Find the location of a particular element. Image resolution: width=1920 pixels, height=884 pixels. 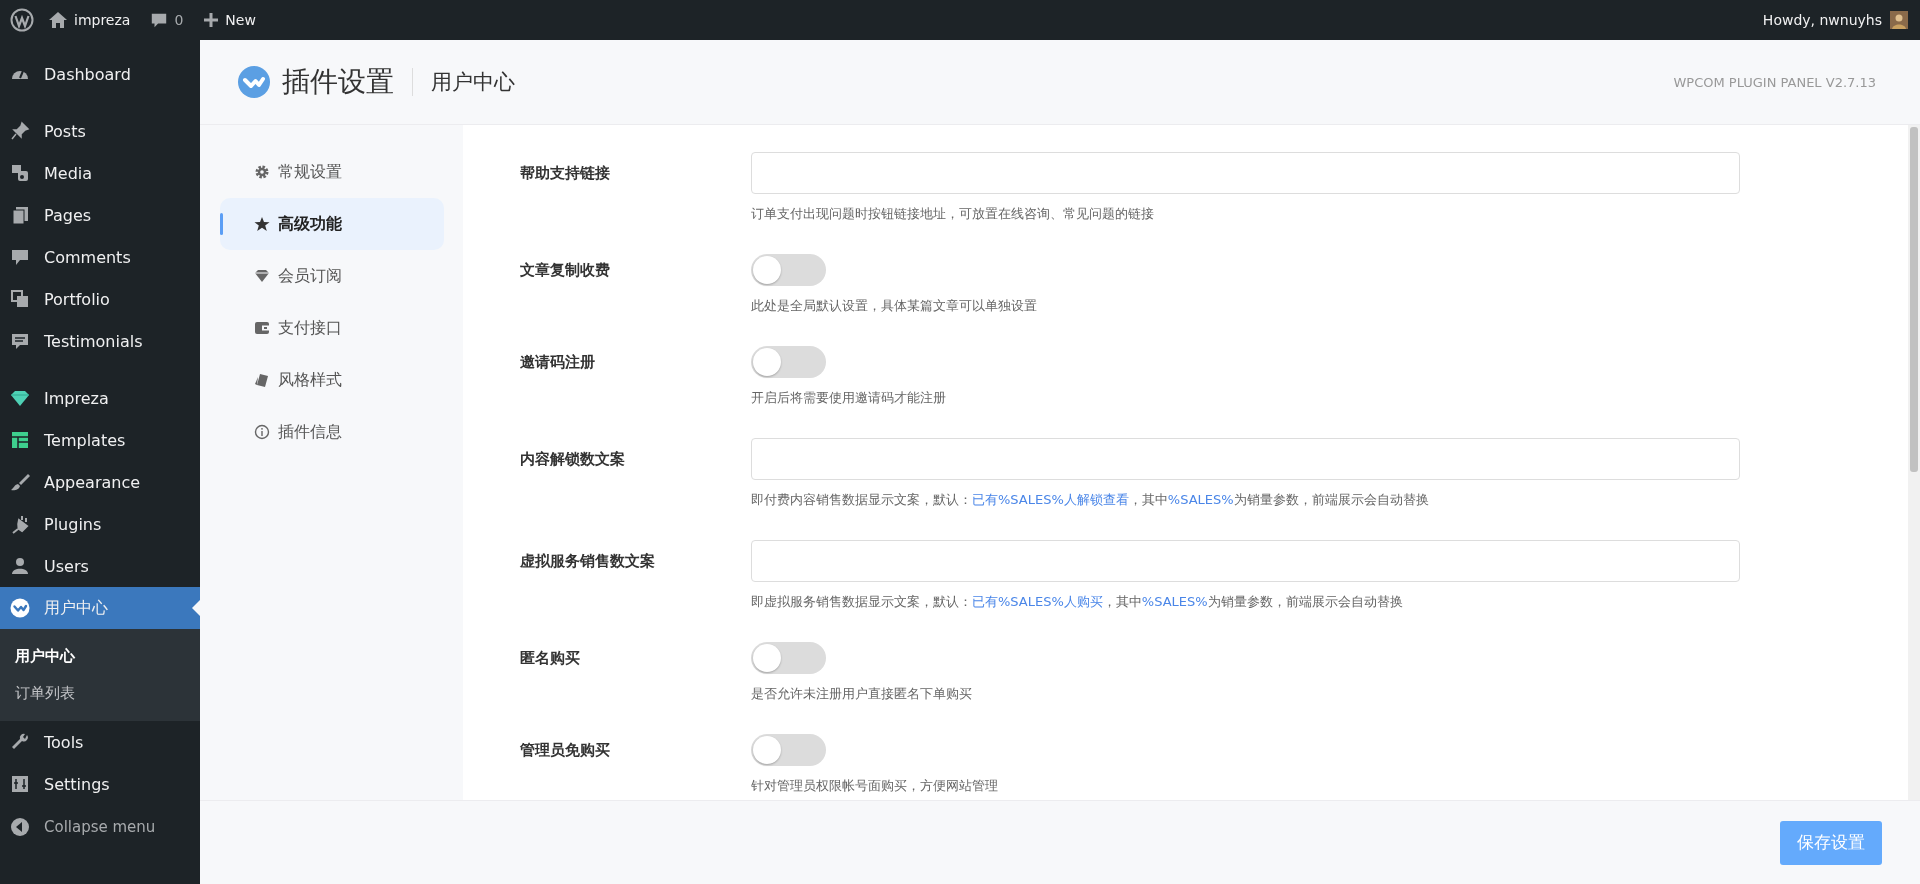

menu-item: Tools is located at coordinates (100, 742).